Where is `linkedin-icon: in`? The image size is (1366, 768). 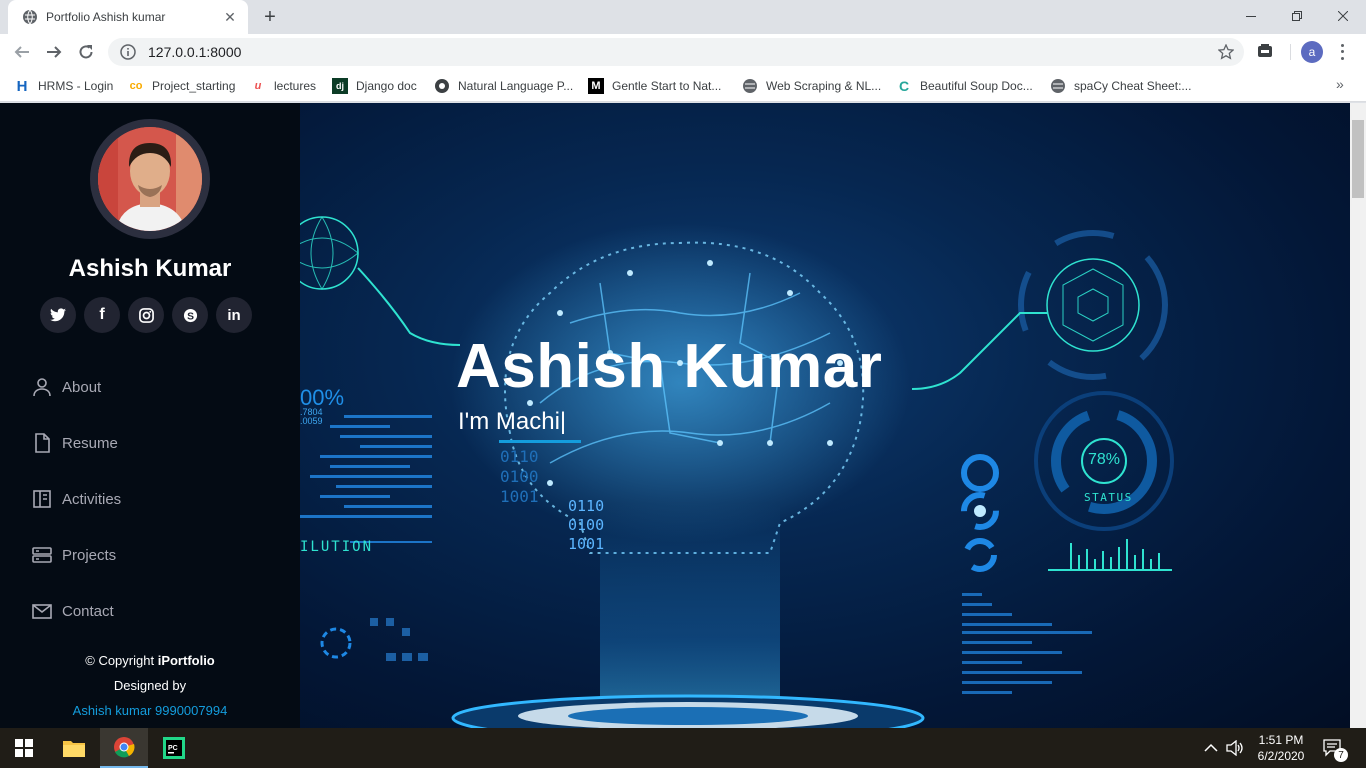 linkedin-icon: in is located at coordinates (234, 315).